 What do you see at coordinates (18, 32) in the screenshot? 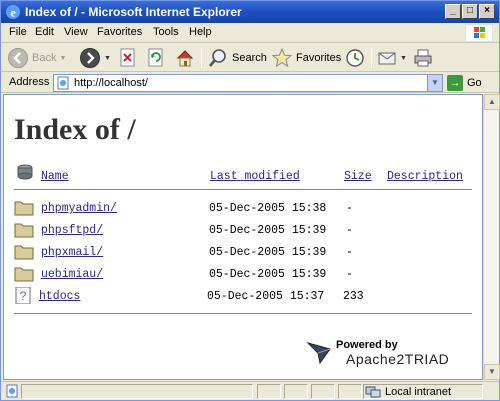
I see `menu-file: File` at bounding box center [18, 32].